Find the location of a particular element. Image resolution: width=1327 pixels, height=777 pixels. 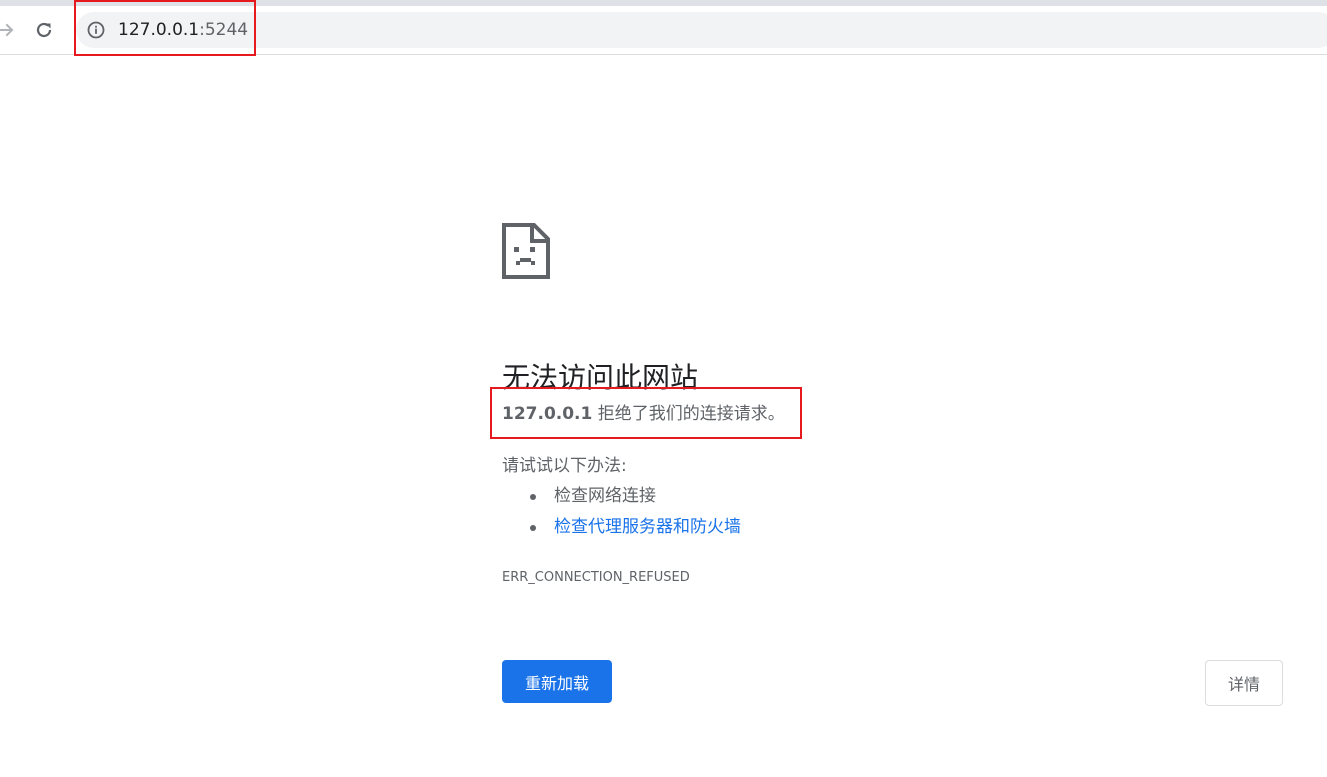

url-port: :5244 is located at coordinates (224, 30).